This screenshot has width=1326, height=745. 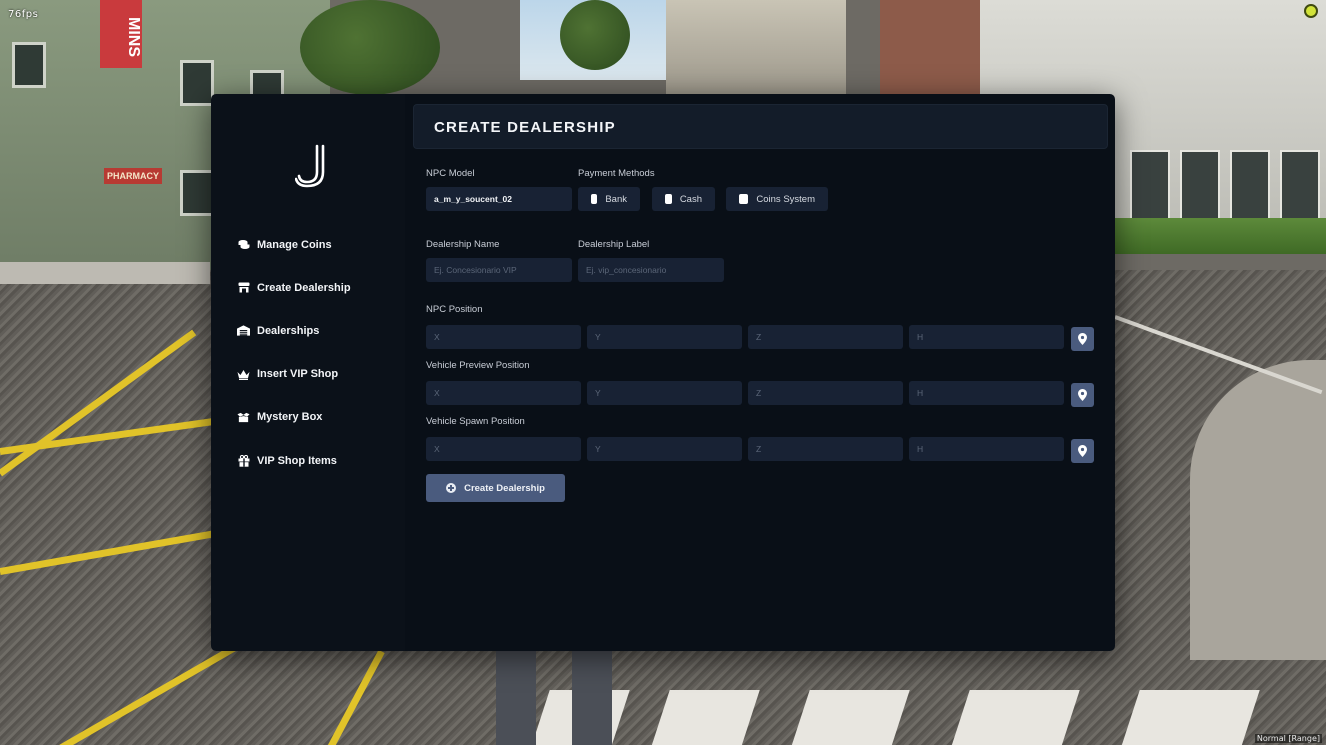 I want to click on sidebar-item-label: Manage Coins, so click(x=294, y=244).